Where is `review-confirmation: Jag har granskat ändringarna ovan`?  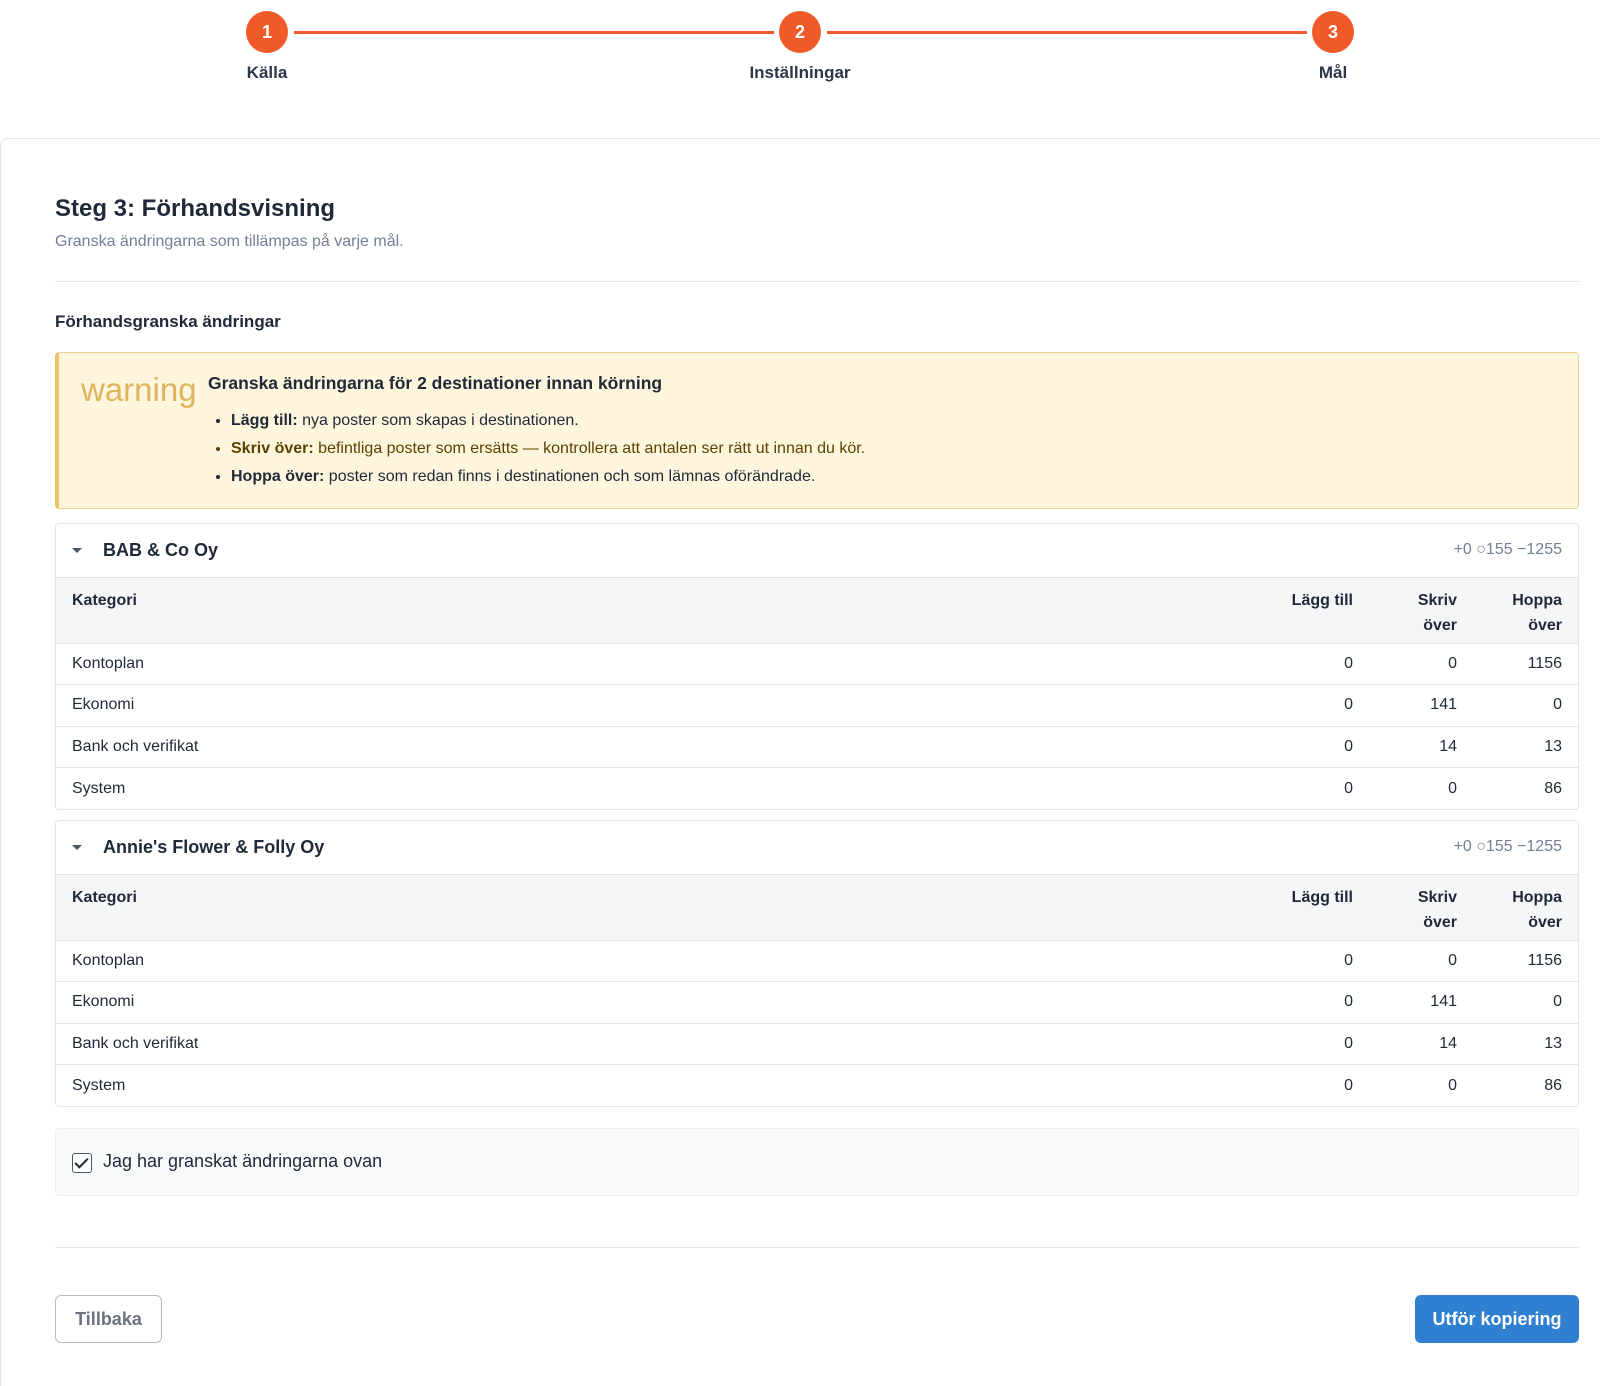
review-confirmation: Jag har granskat ändringarna ovan is located at coordinates (817, 1162).